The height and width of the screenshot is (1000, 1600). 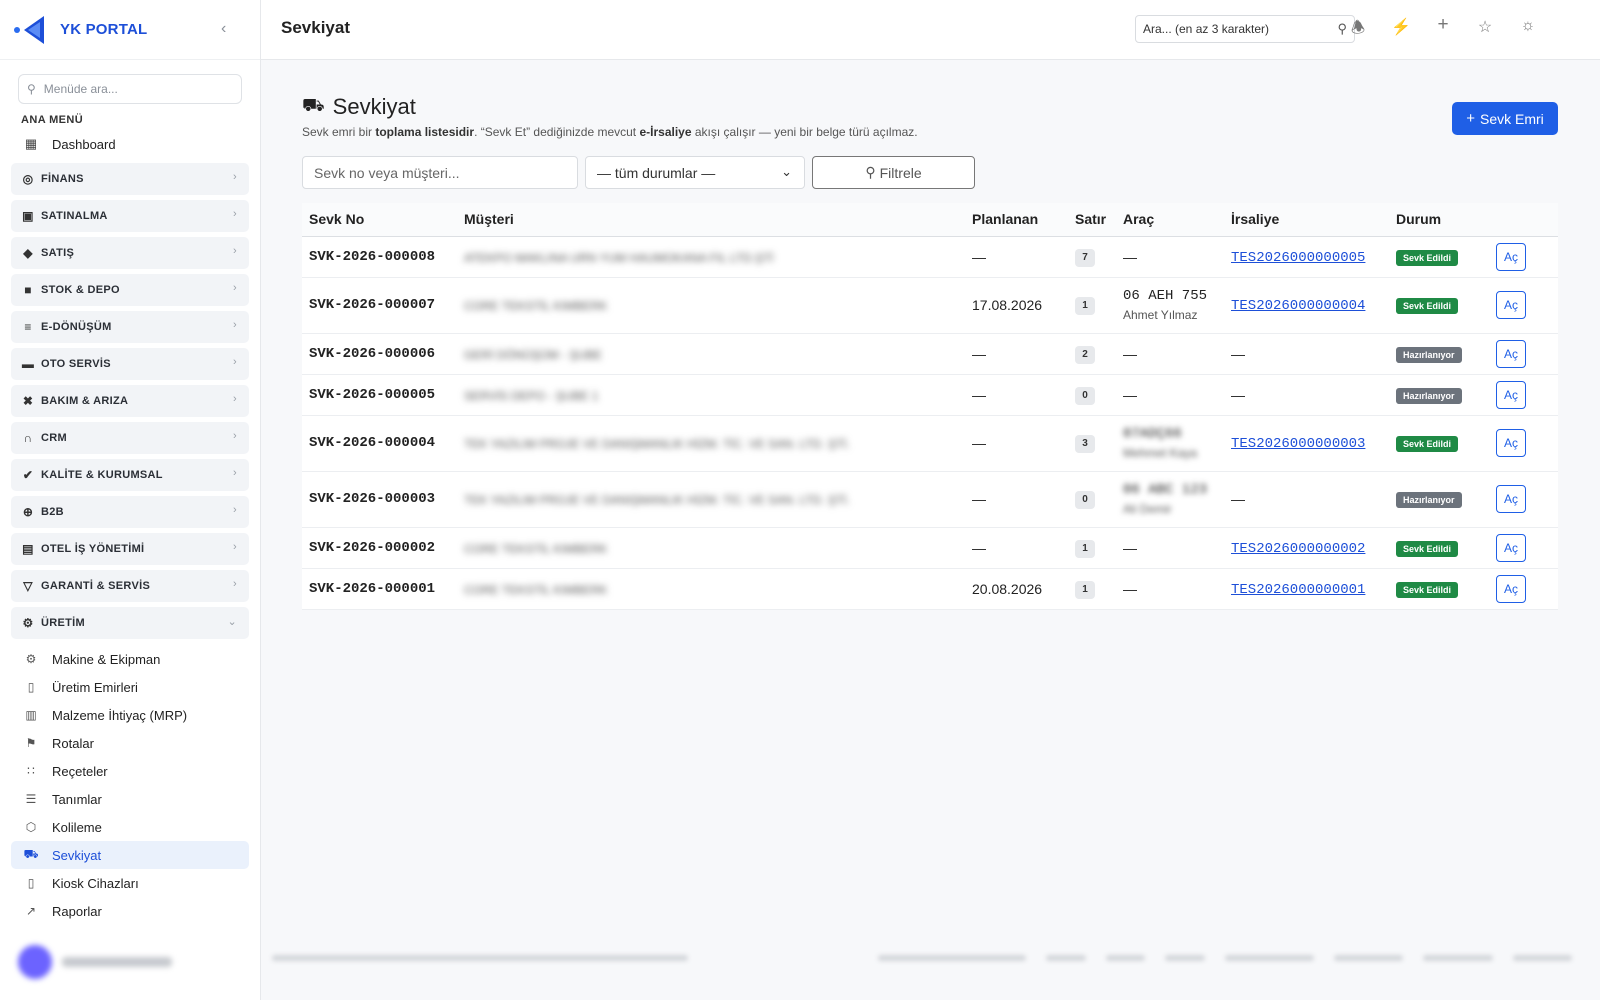 I want to click on vehicle-cell: 06 AEH 755 Ahmet Yılmaz, so click(x=1170, y=305).